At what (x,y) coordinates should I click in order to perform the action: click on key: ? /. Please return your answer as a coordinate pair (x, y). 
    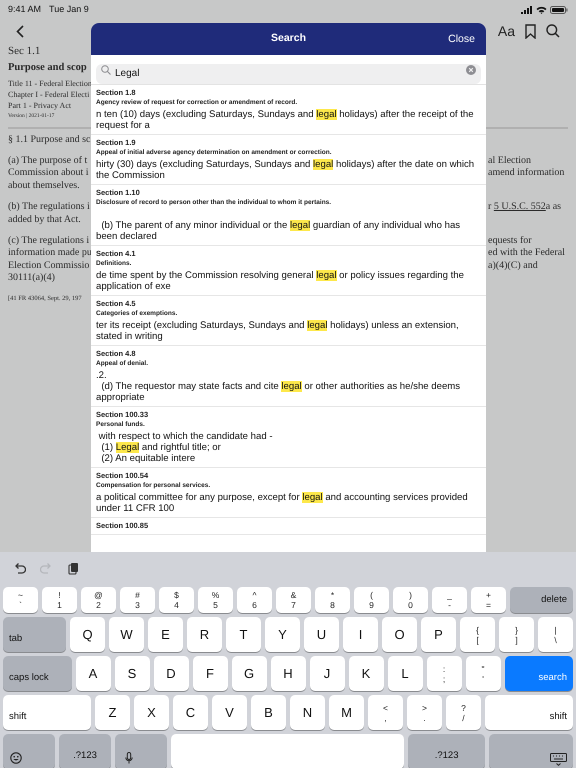
    Looking at the image, I should click on (463, 712).